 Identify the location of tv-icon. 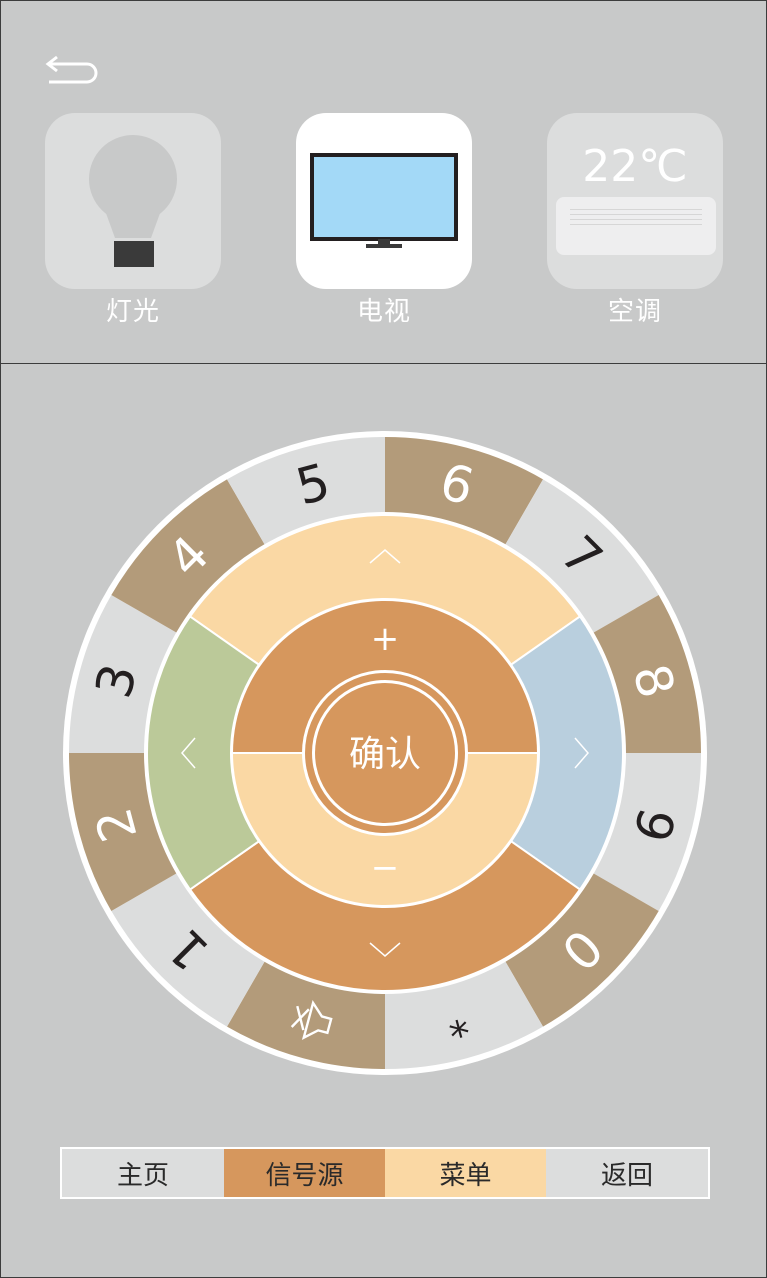
(384, 200).